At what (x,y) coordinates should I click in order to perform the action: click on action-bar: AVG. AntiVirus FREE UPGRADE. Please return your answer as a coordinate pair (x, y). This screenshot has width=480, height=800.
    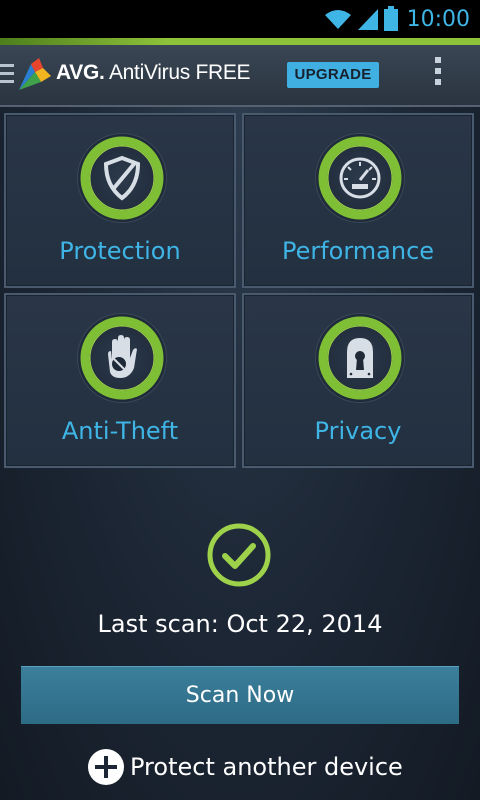
    Looking at the image, I should click on (240, 76).